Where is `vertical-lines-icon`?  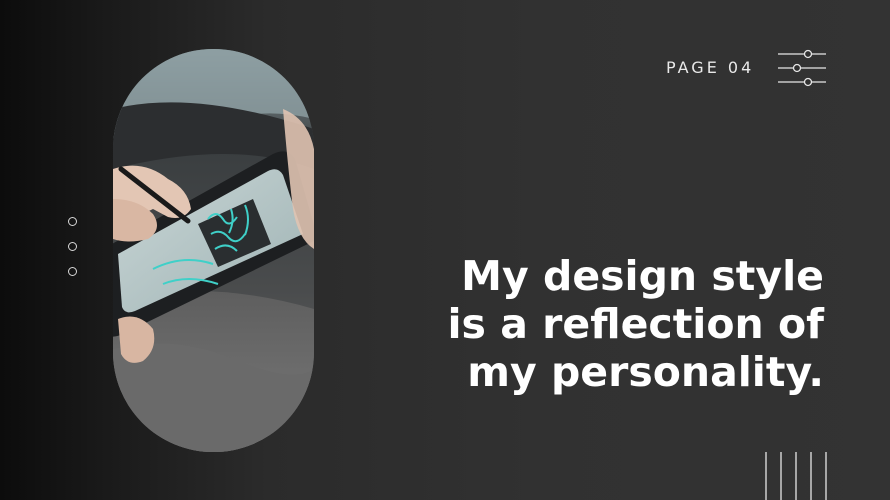
vertical-lines-icon is located at coordinates (796, 476).